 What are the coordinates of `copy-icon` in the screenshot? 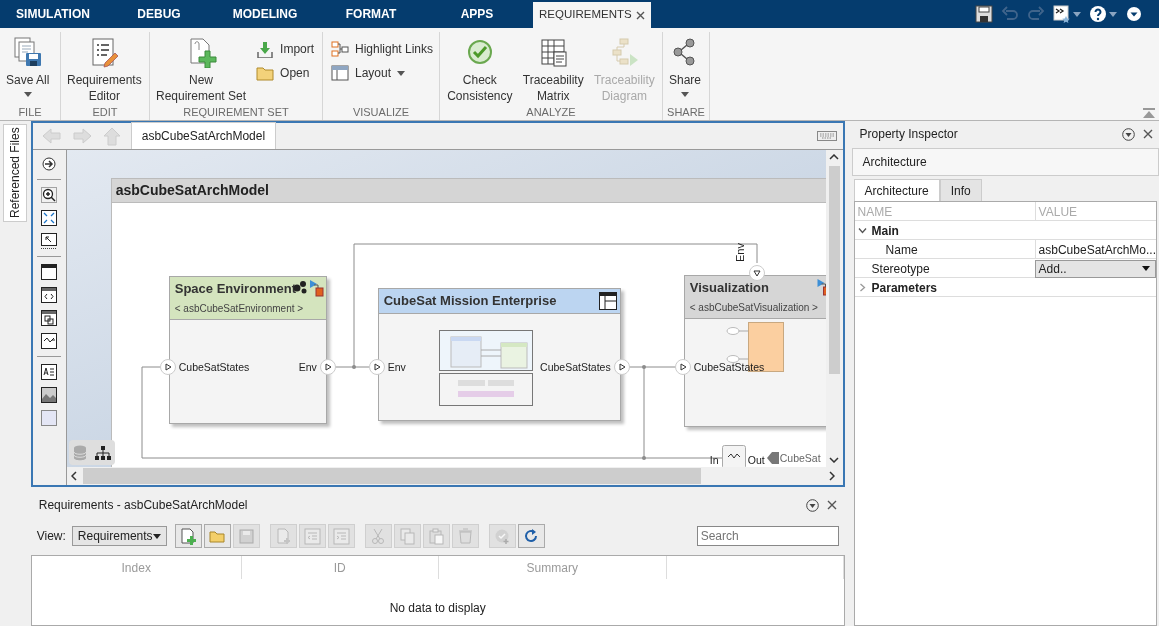 It's located at (407, 536).